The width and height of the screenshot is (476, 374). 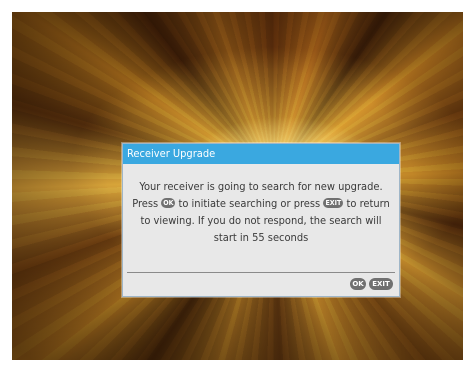 I want to click on ok-button: OK, so click(x=358, y=284).